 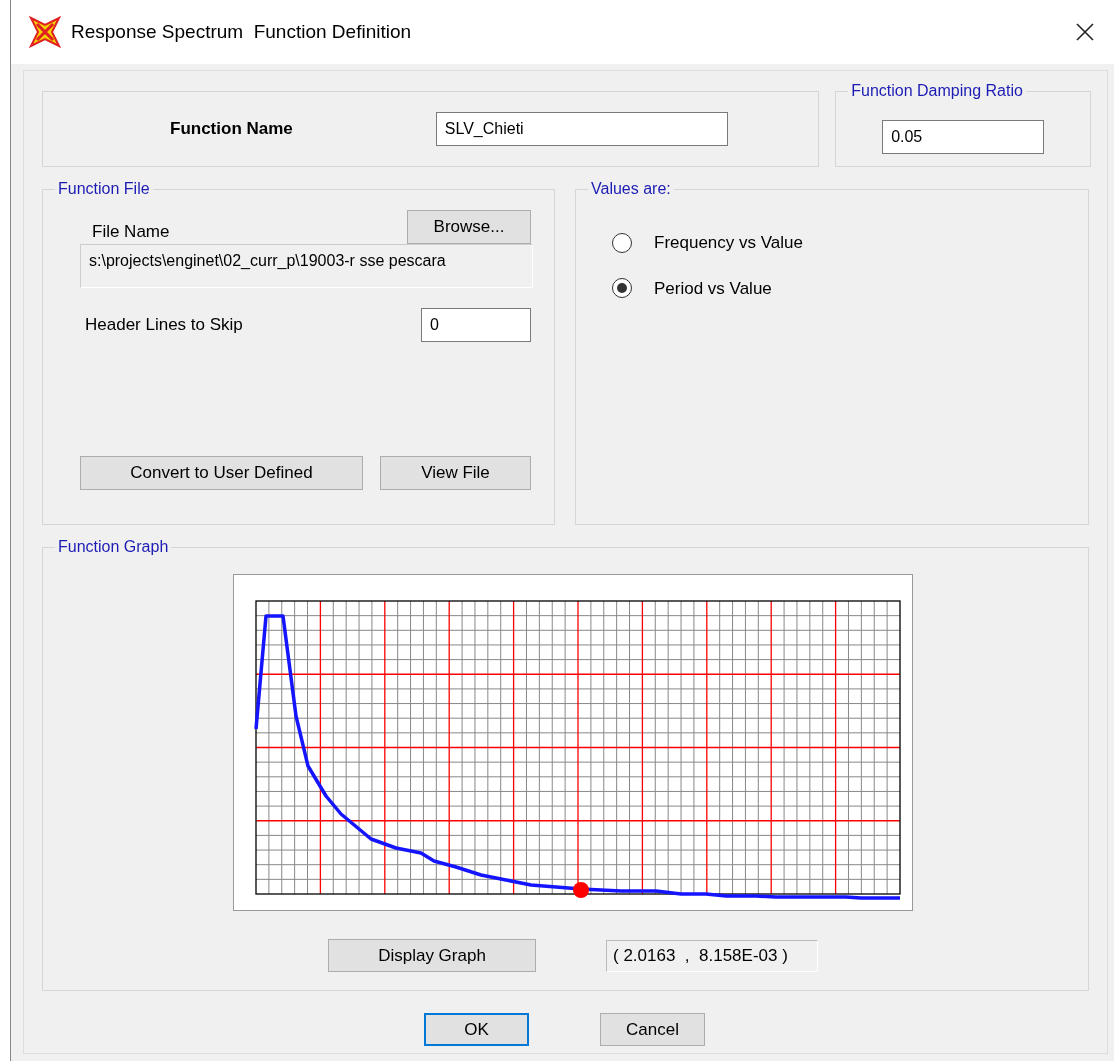 What do you see at coordinates (45, 32) in the screenshot?
I see `app-logo-icon` at bounding box center [45, 32].